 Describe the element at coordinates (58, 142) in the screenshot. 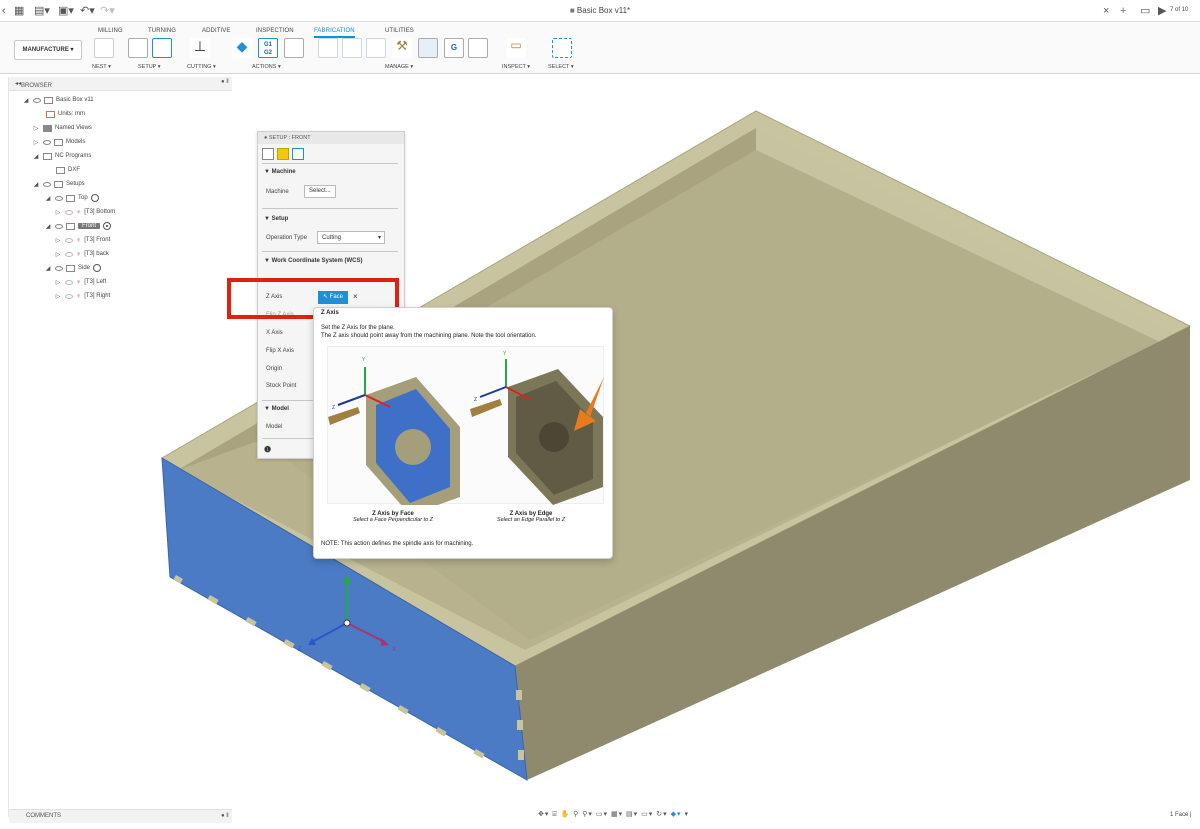

I see `tree-item-models: ▷ Models` at that location.